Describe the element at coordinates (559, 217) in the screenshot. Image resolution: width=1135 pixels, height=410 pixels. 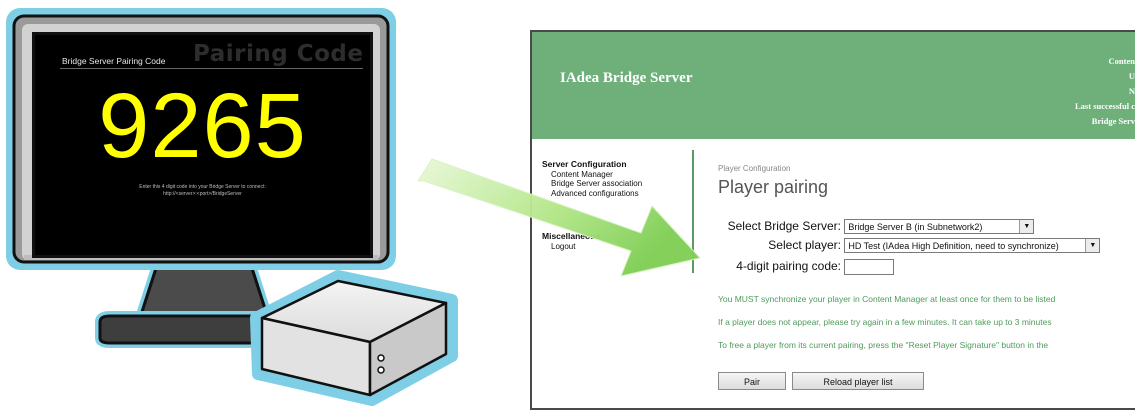
I see `arrow-icon` at that location.